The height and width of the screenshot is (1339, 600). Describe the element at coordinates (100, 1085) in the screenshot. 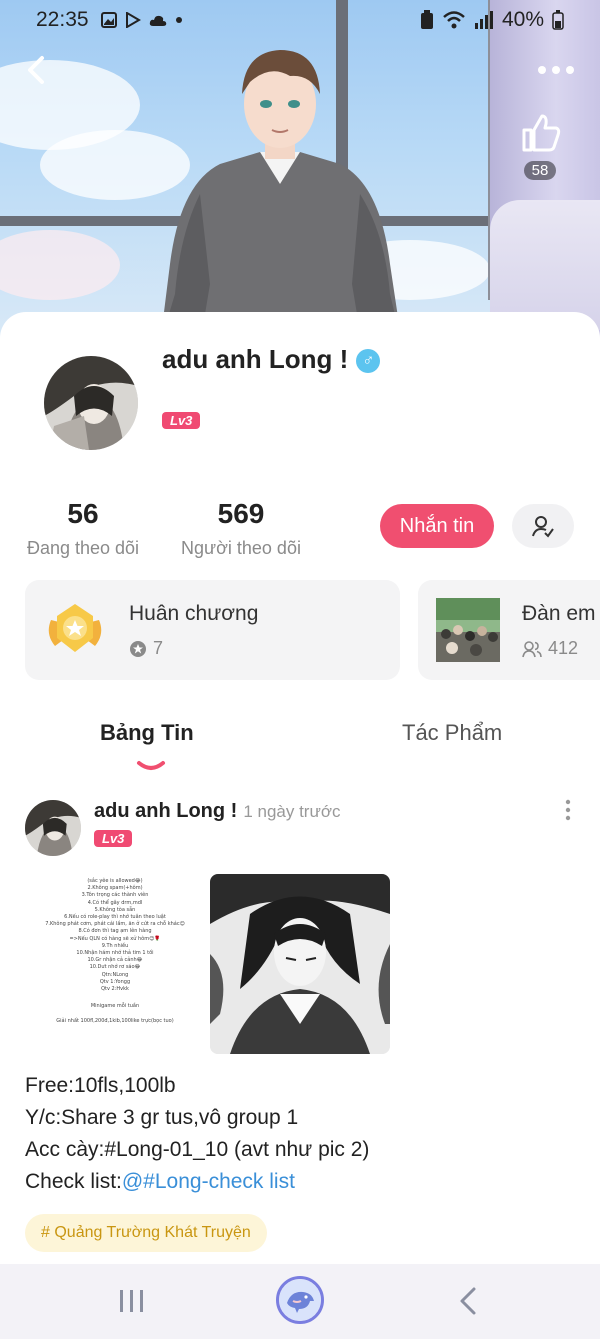

I see `post-line: Free:10fls,100lb` at that location.